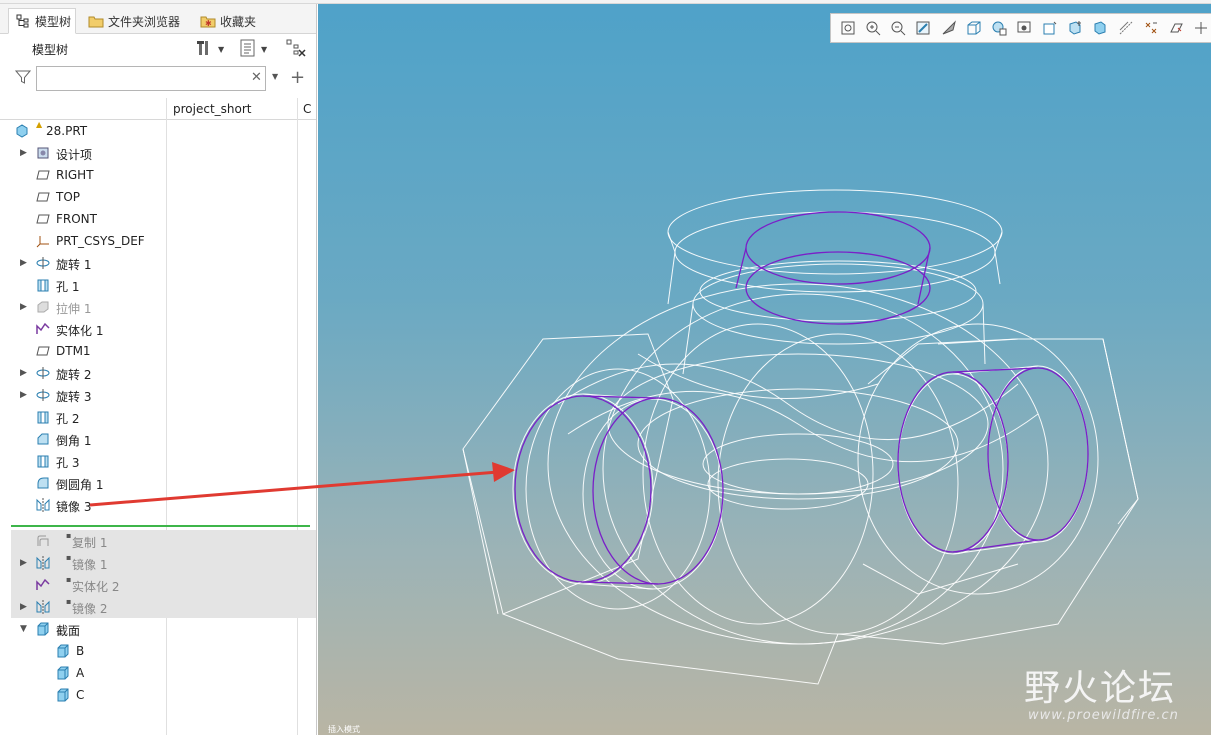 The height and width of the screenshot is (735, 1211). I want to click on tree-item: ▪ 复制 1, so click(163, 541).